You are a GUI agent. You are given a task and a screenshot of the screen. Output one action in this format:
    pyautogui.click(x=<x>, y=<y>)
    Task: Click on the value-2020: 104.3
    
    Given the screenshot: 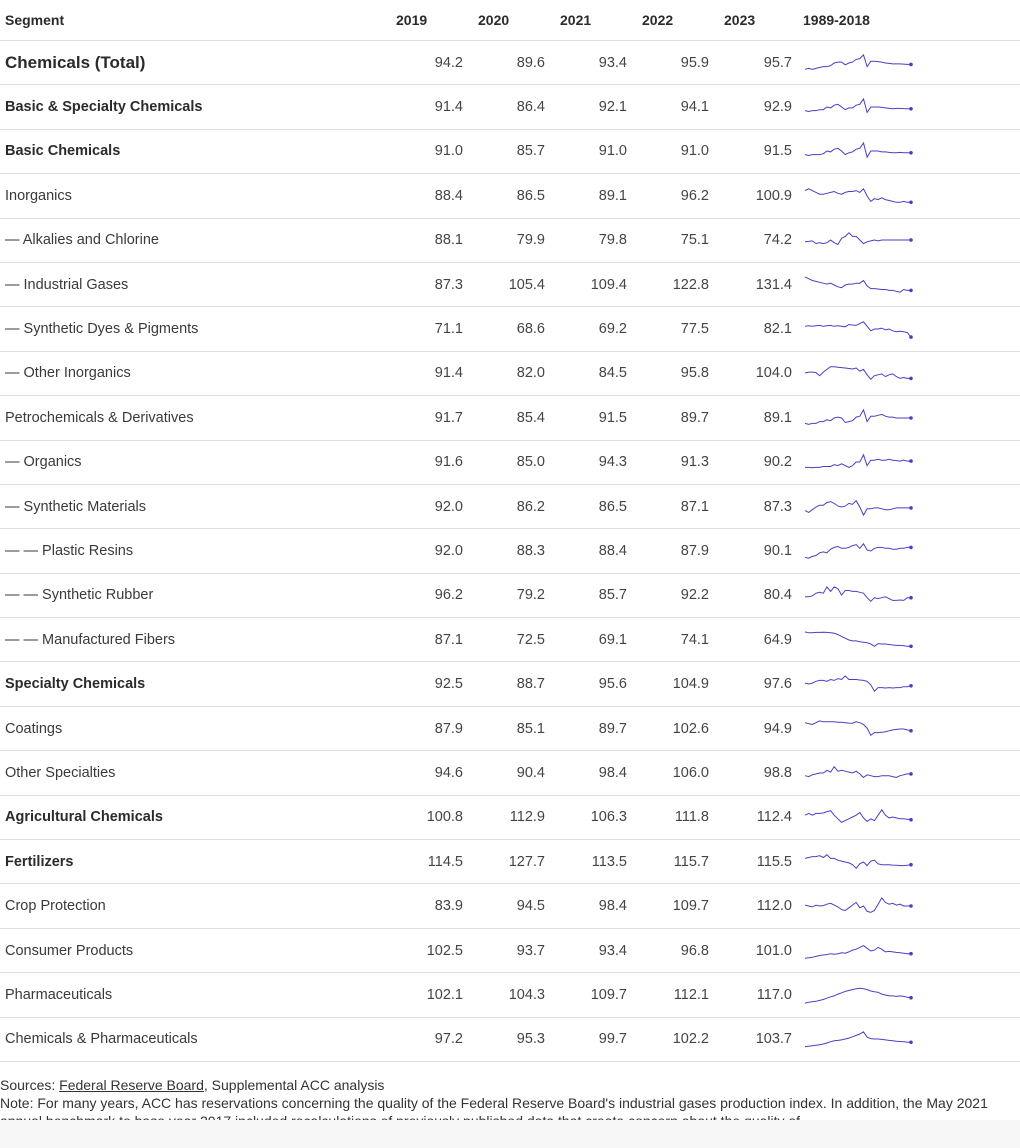 What is the action you would take?
    pyautogui.click(x=511, y=995)
    